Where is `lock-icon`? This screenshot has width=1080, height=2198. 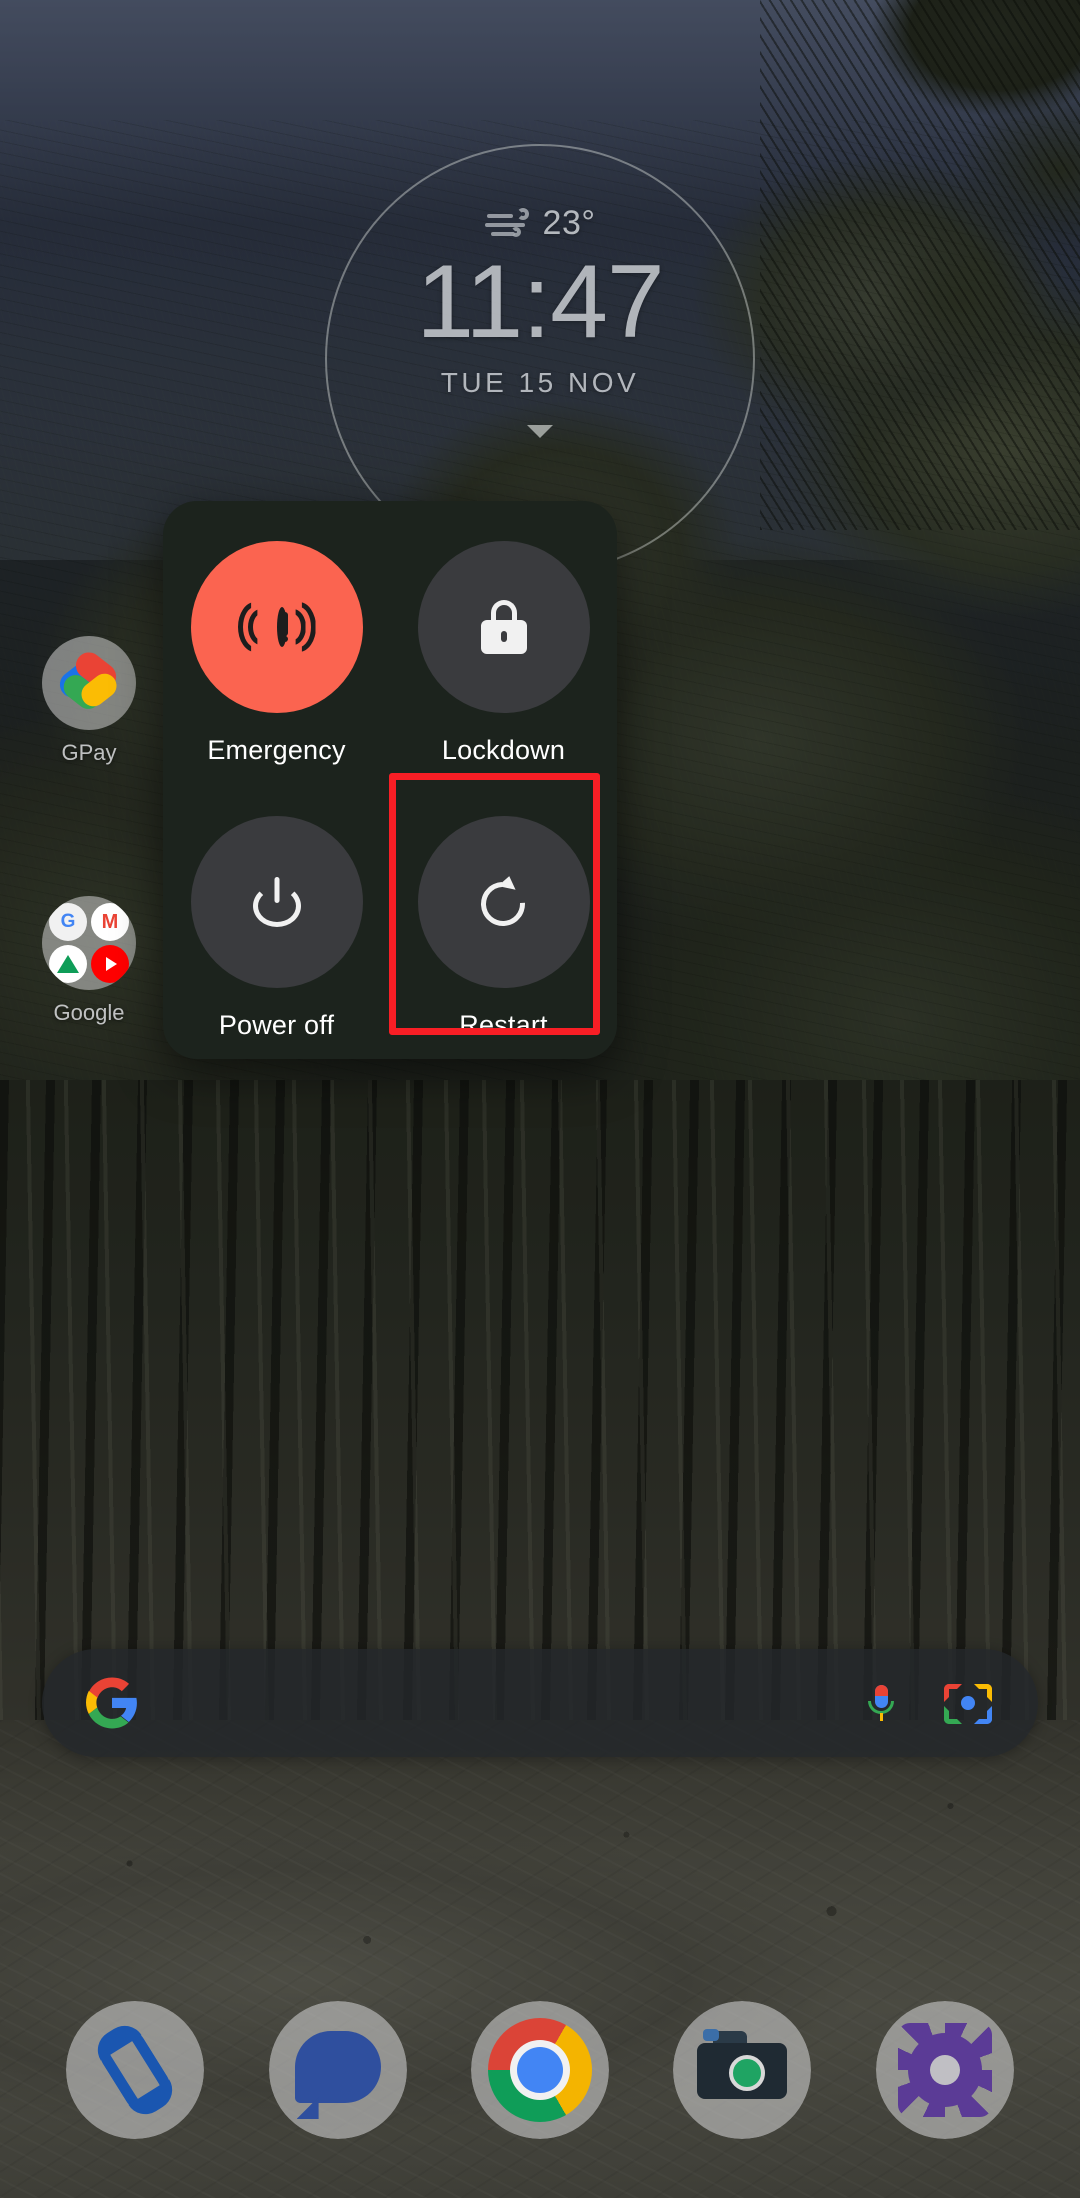 lock-icon is located at coordinates (503, 627).